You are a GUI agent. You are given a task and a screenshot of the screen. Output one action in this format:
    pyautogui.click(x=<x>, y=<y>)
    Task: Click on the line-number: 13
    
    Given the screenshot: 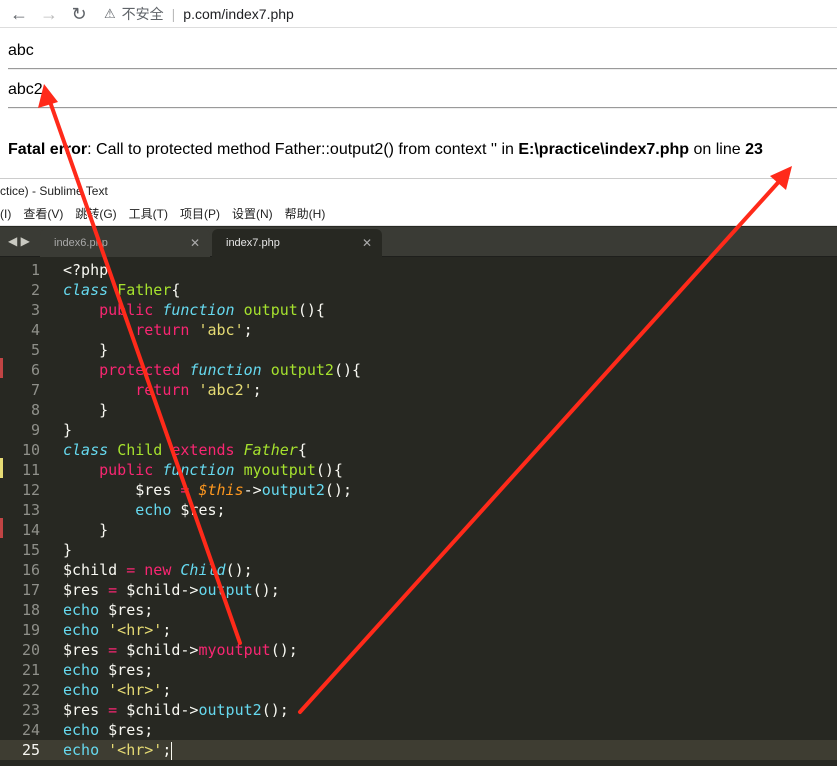 What is the action you would take?
    pyautogui.click(x=30, y=510)
    